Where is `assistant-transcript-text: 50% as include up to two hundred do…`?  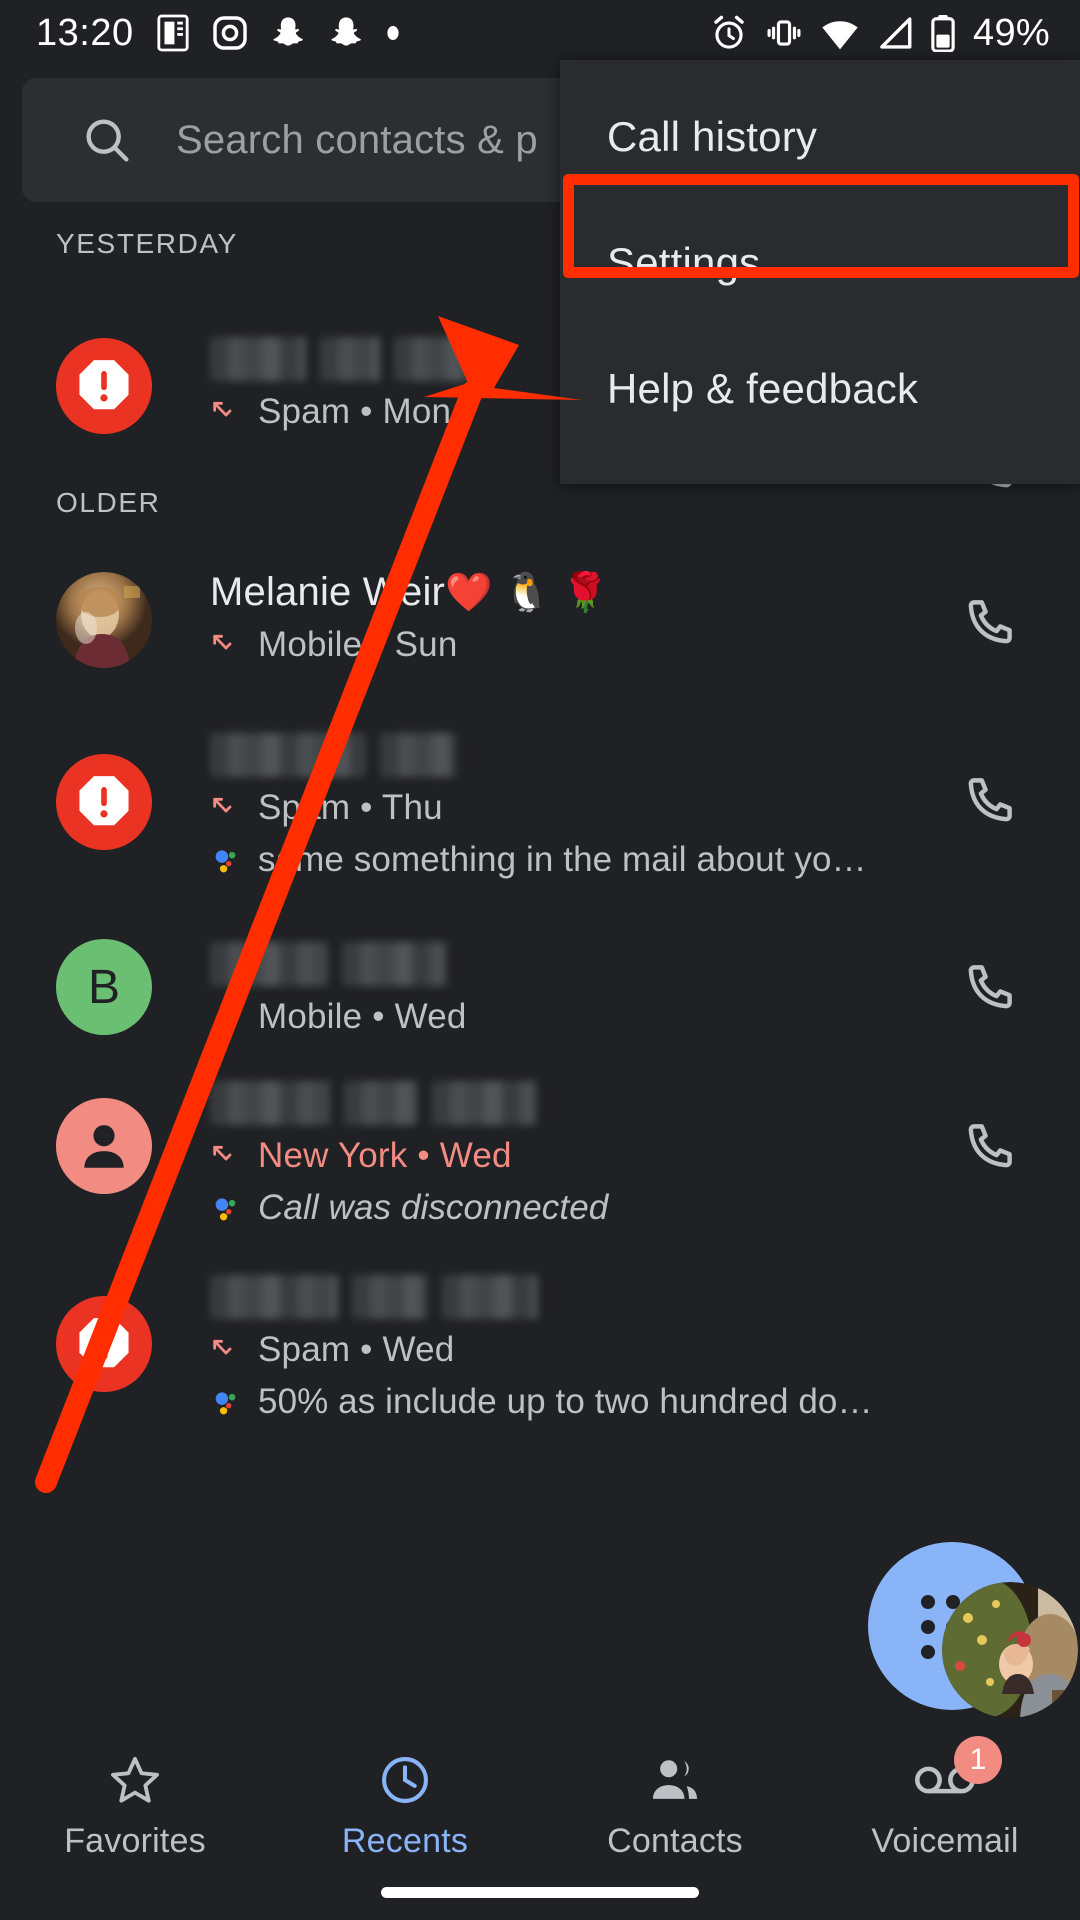 assistant-transcript-text: 50% as include up to two hundred do… is located at coordinates (565, 1401).